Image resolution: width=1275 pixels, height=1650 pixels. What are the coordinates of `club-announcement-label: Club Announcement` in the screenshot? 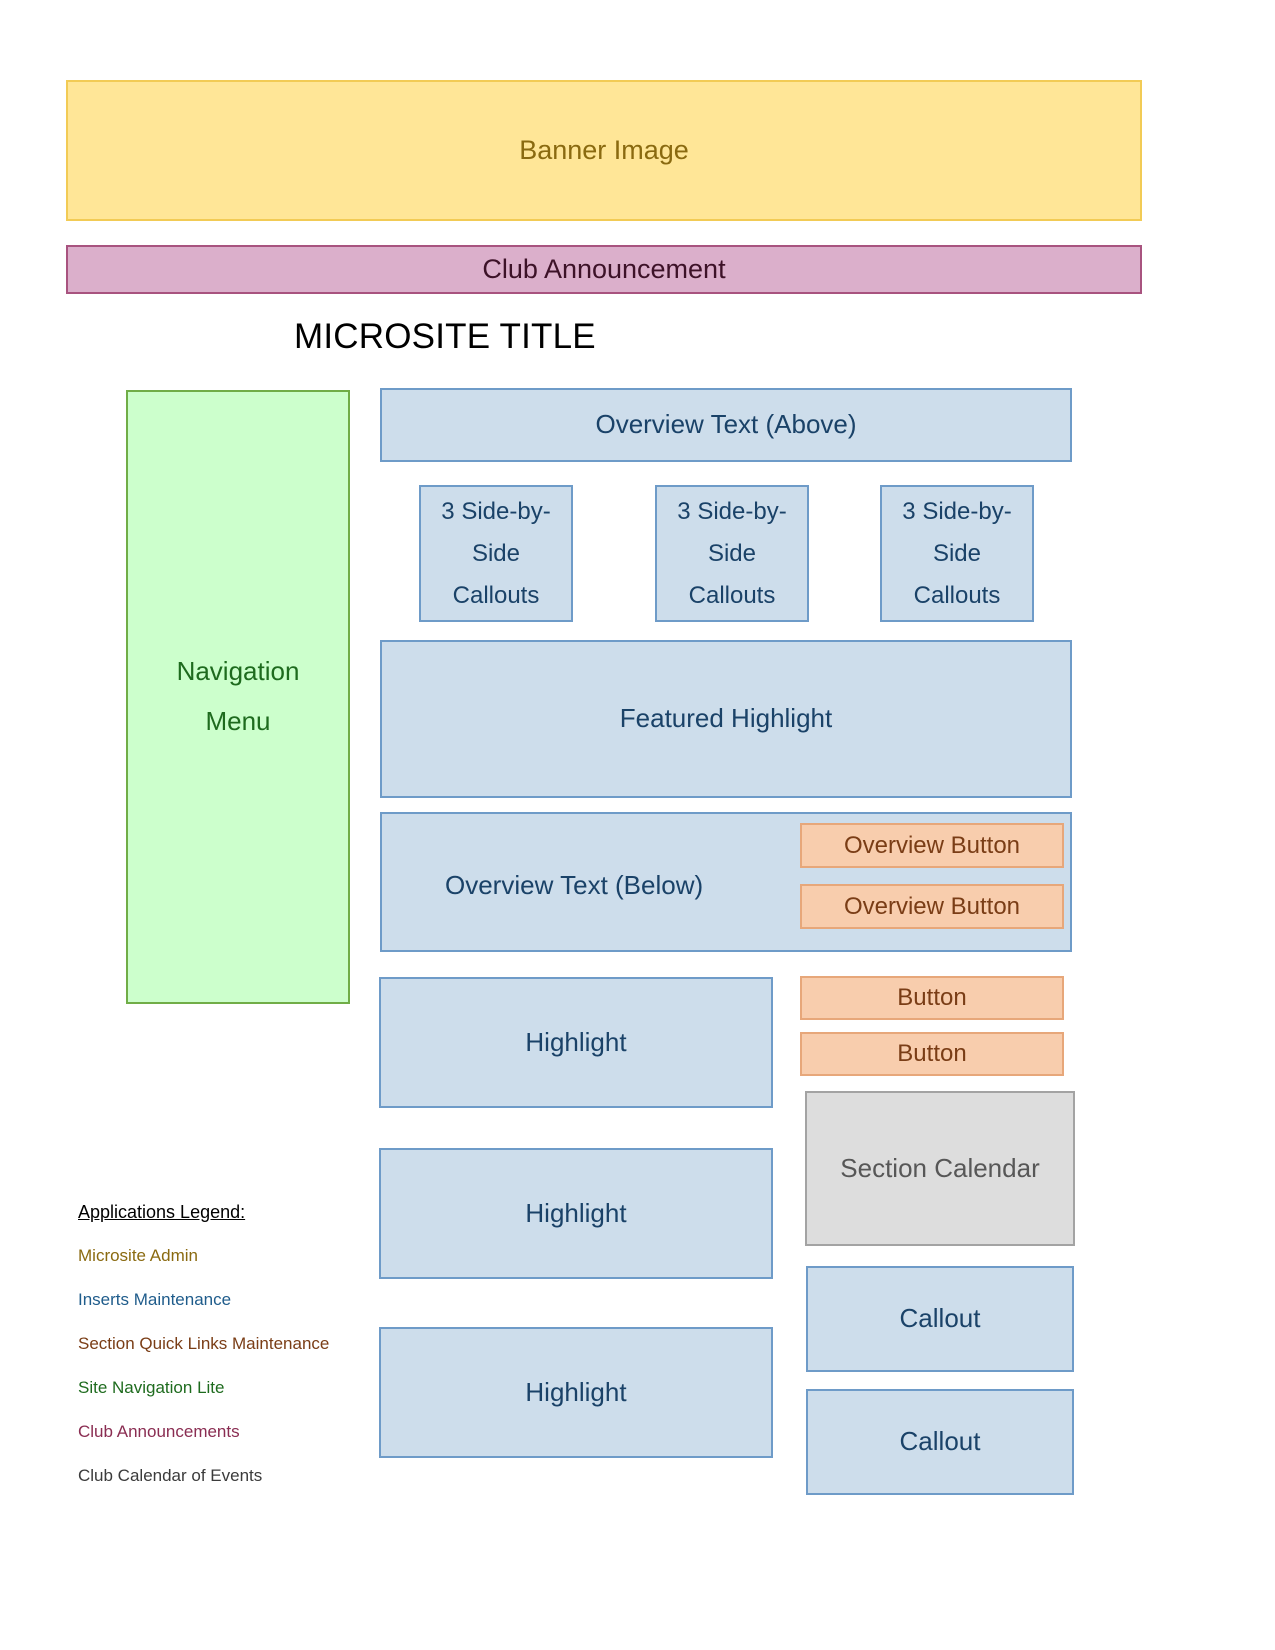 It's located at (604, 268).